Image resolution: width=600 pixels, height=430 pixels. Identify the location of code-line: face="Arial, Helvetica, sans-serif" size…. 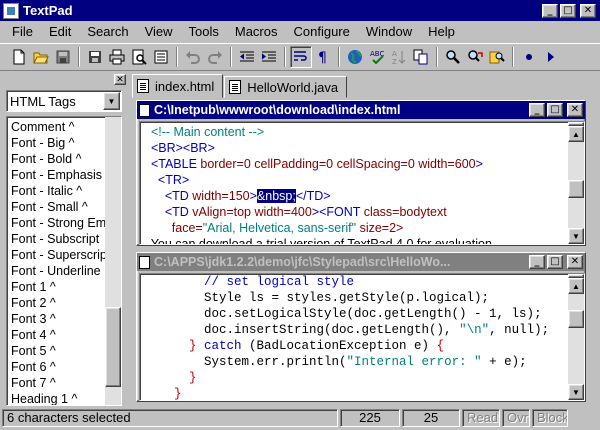
(318, 228).